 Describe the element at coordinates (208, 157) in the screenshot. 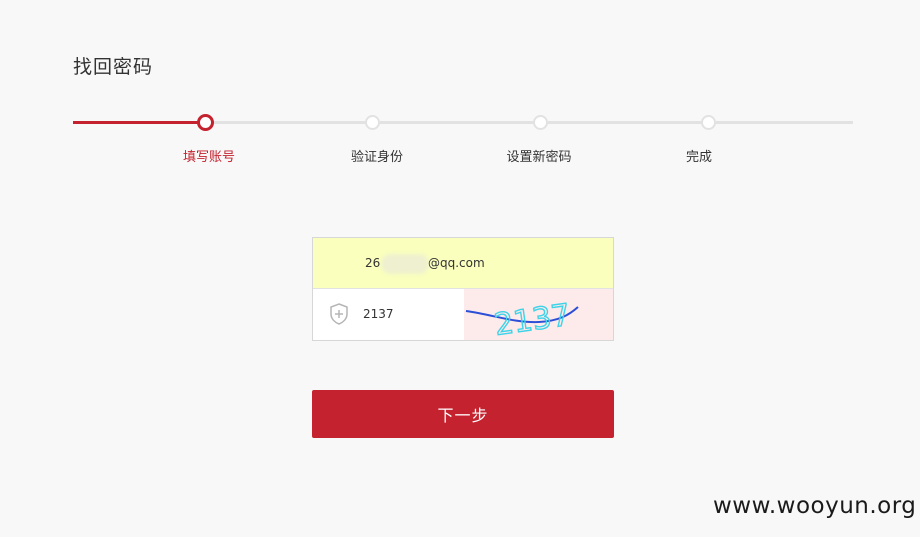

I see `step-label-fill-account: 填写账号` at that location.